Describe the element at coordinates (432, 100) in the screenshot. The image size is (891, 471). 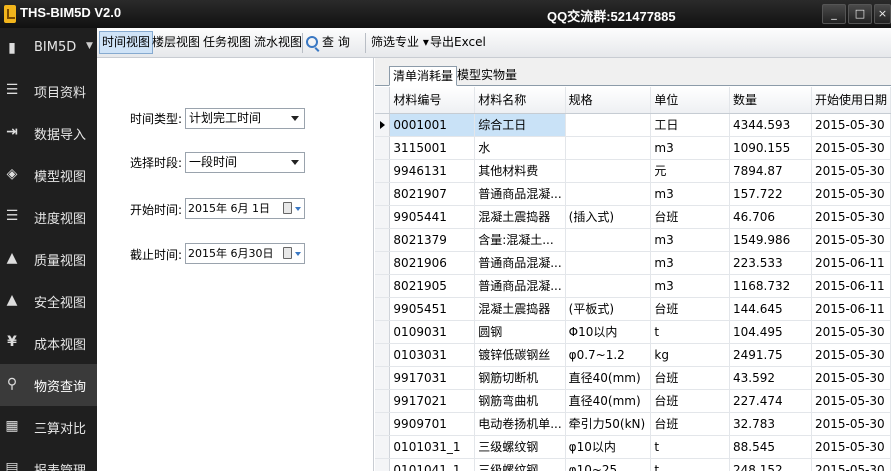
I see `column-header-code: 材料编号` at that location.